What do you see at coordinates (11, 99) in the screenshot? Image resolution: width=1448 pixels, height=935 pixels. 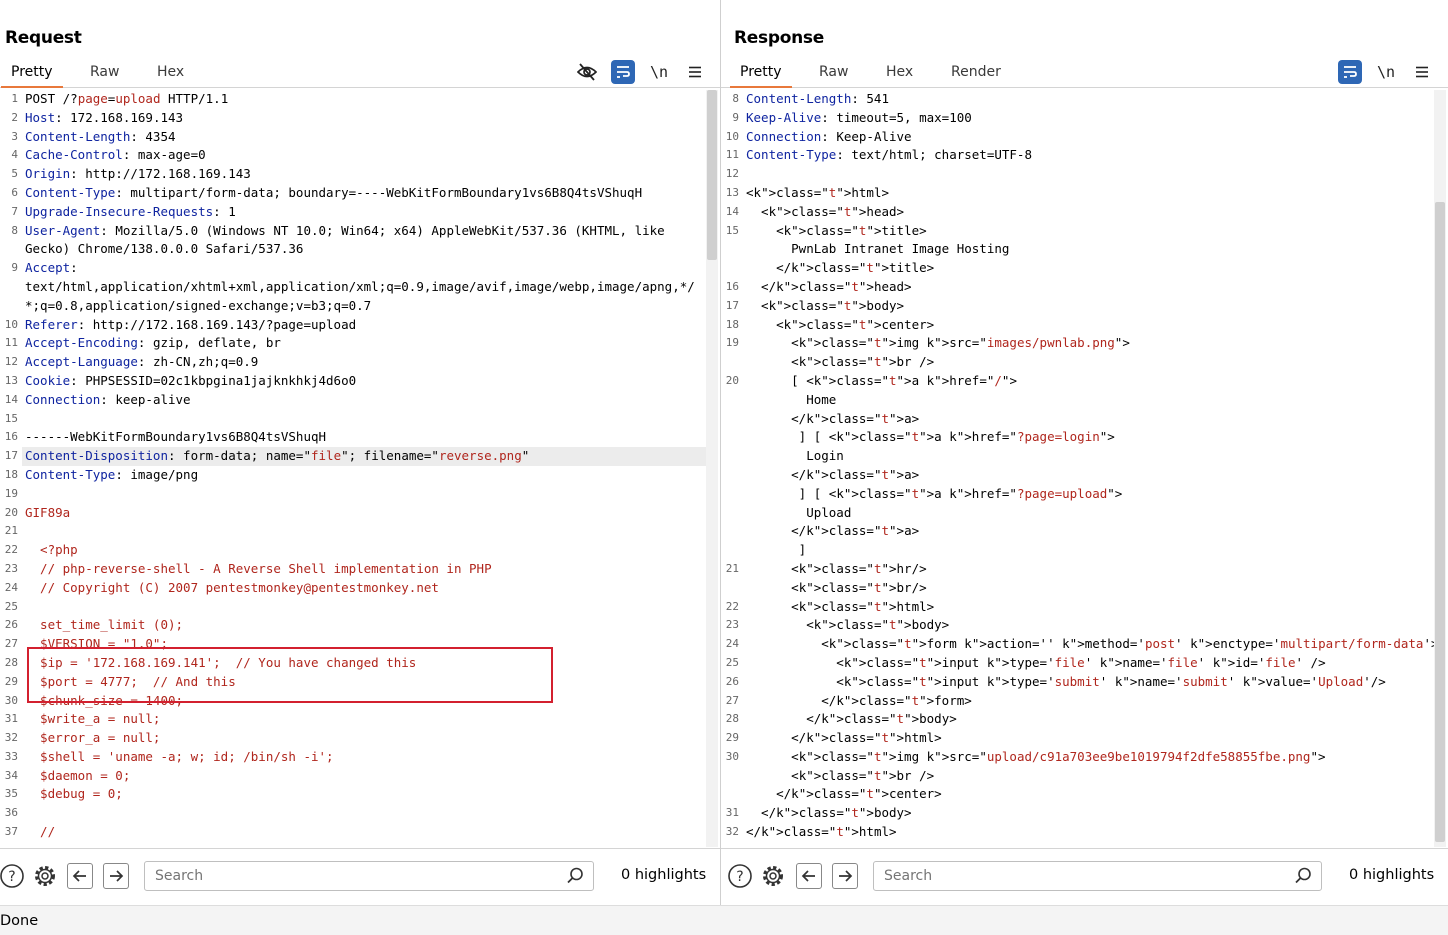 I see `line-number: 1` at bounding box center [11, 99].